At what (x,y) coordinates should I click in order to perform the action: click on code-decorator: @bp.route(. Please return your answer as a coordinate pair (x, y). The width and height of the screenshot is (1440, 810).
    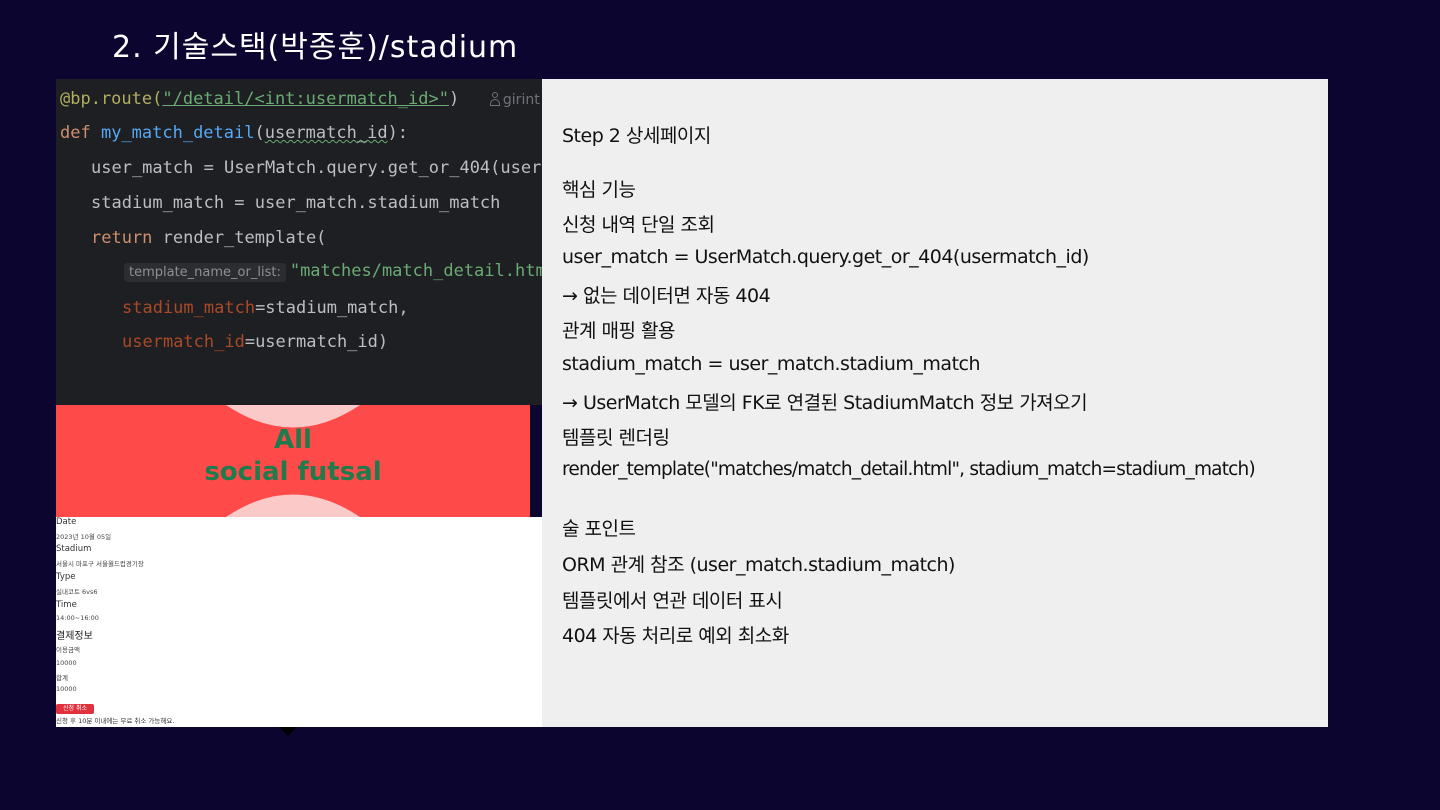
    Looking at the image, I should click on (111, 99).